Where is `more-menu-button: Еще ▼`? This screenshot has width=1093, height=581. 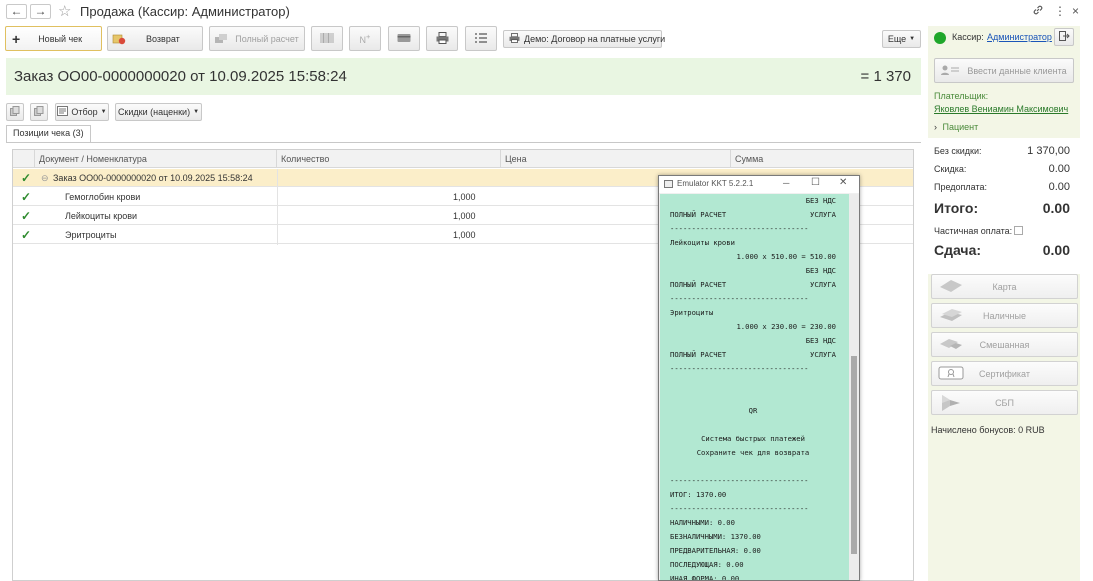
more-menu-button: Еще ▼ is located at coordinates (901, 39).